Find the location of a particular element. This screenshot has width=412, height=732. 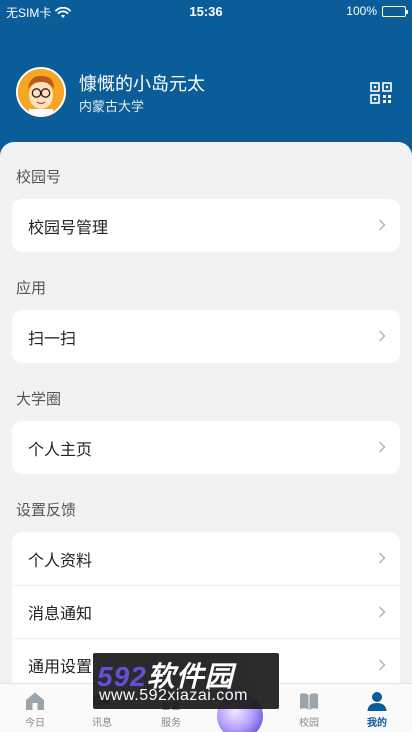

battery-percent: 100% is located at coordinates (361, 11).